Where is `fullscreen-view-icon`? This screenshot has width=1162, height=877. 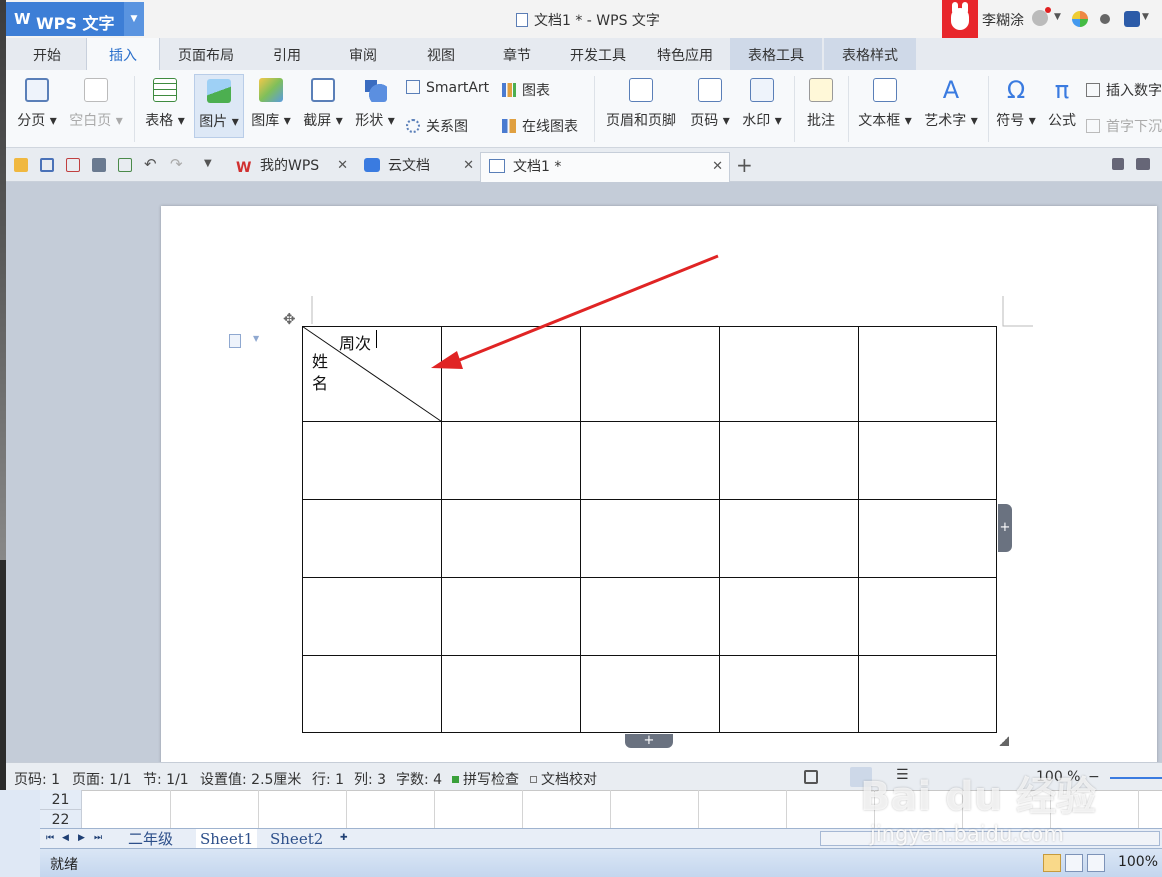
fullscreen-view-icon is located at coordinates (811, 777).